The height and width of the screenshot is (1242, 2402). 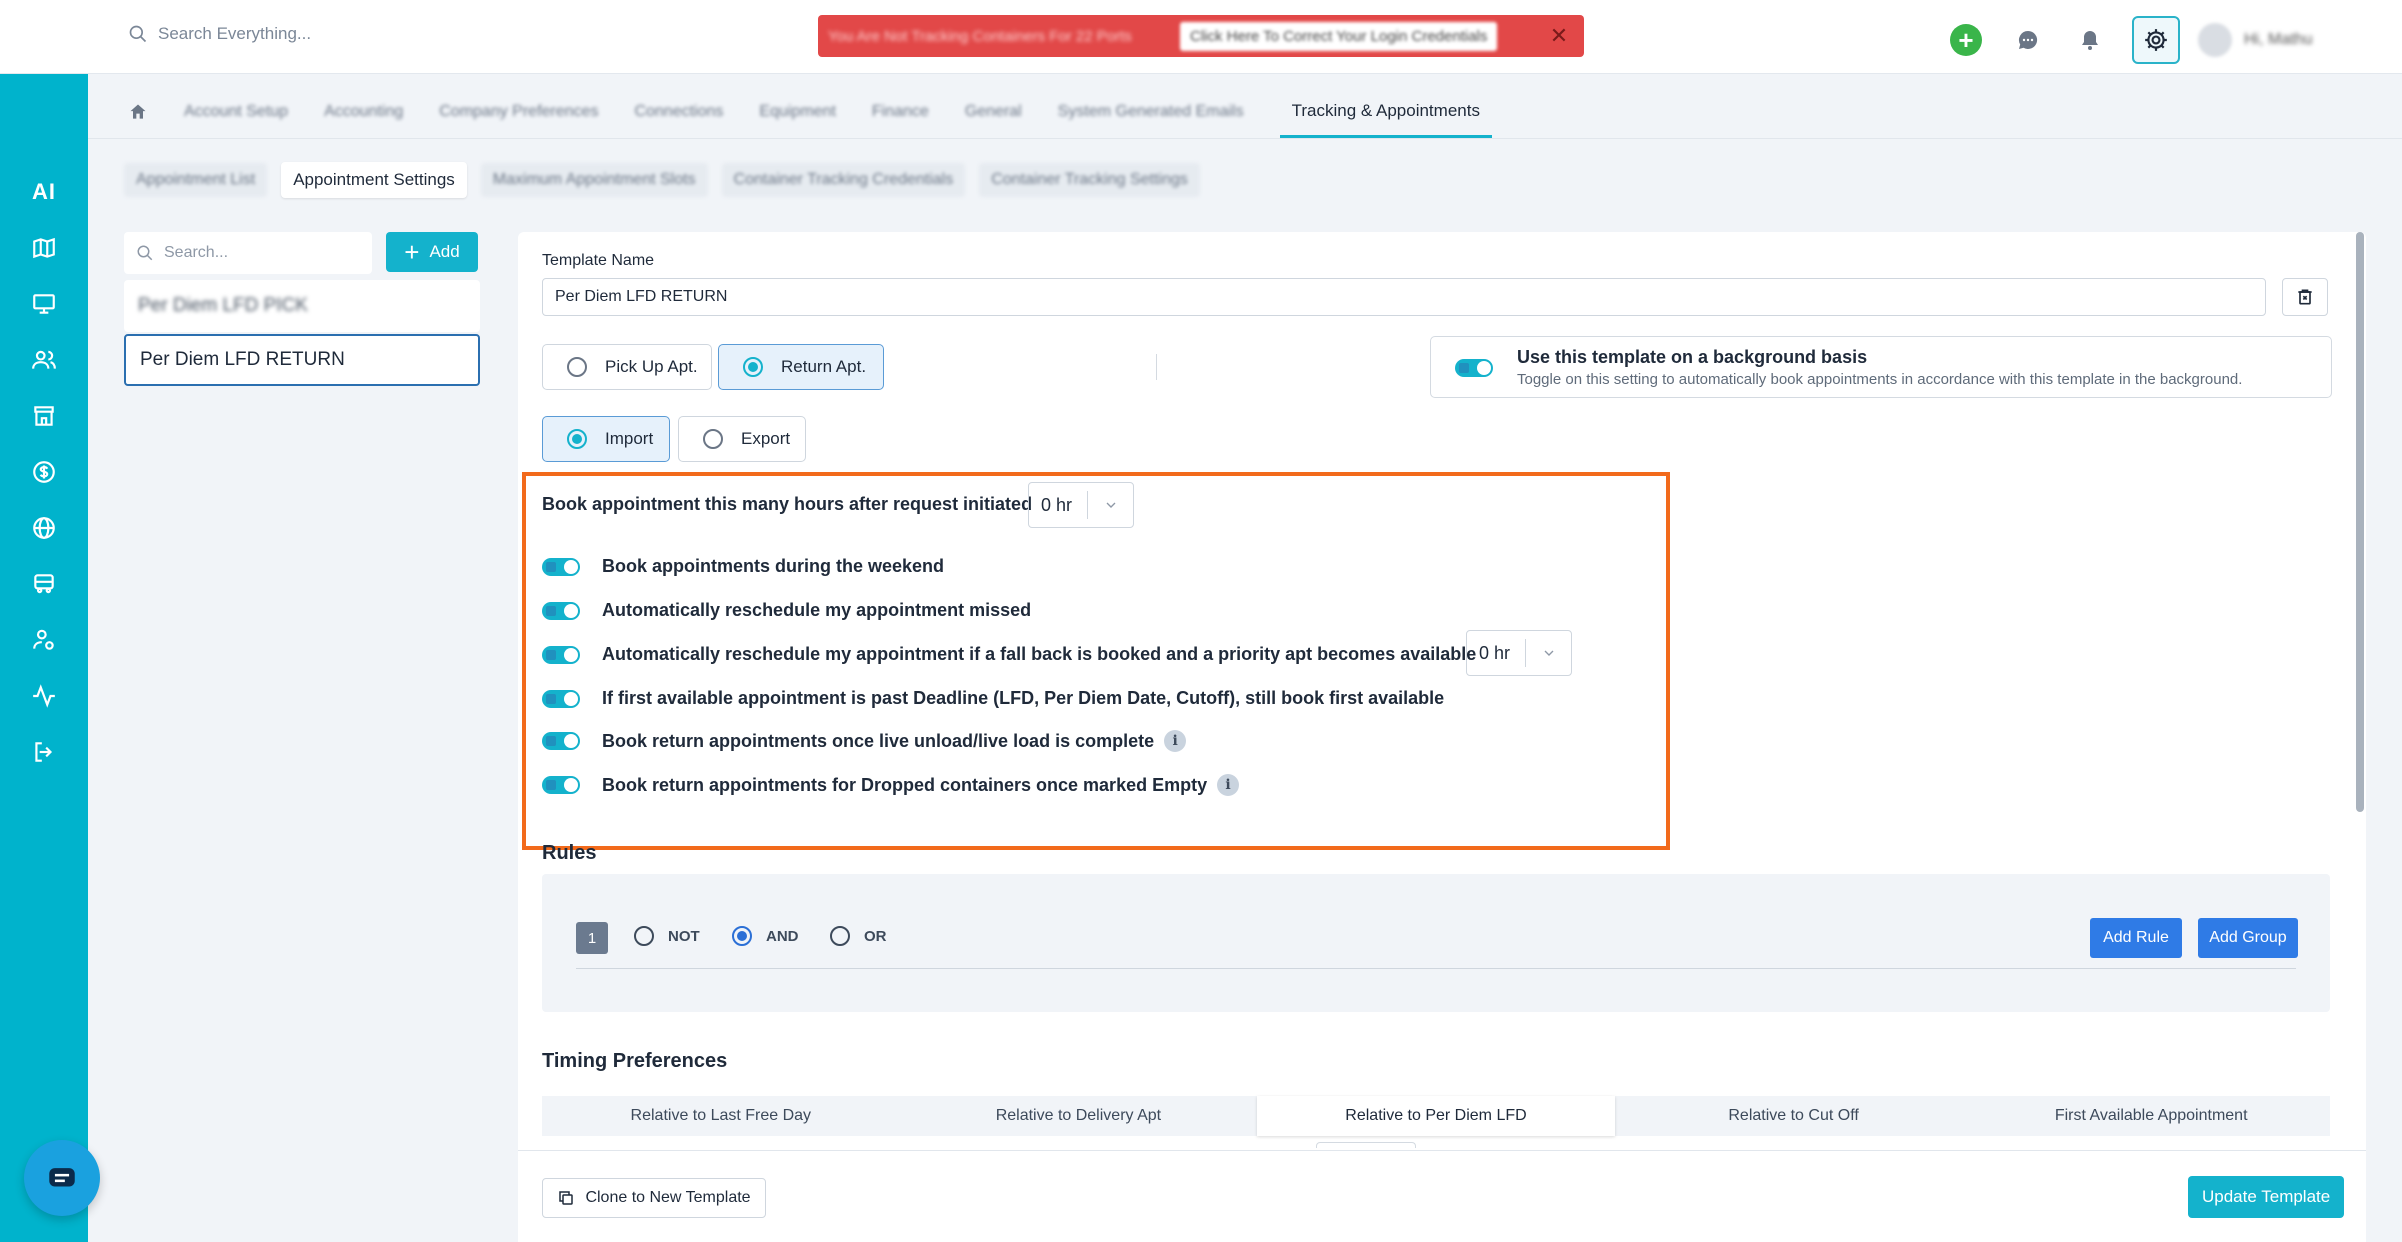 What do you see at coordinates (773, 566) in the screenshot?
I see `weekend-label: Book appointments during the weekend` at bounding box center [773, 566].